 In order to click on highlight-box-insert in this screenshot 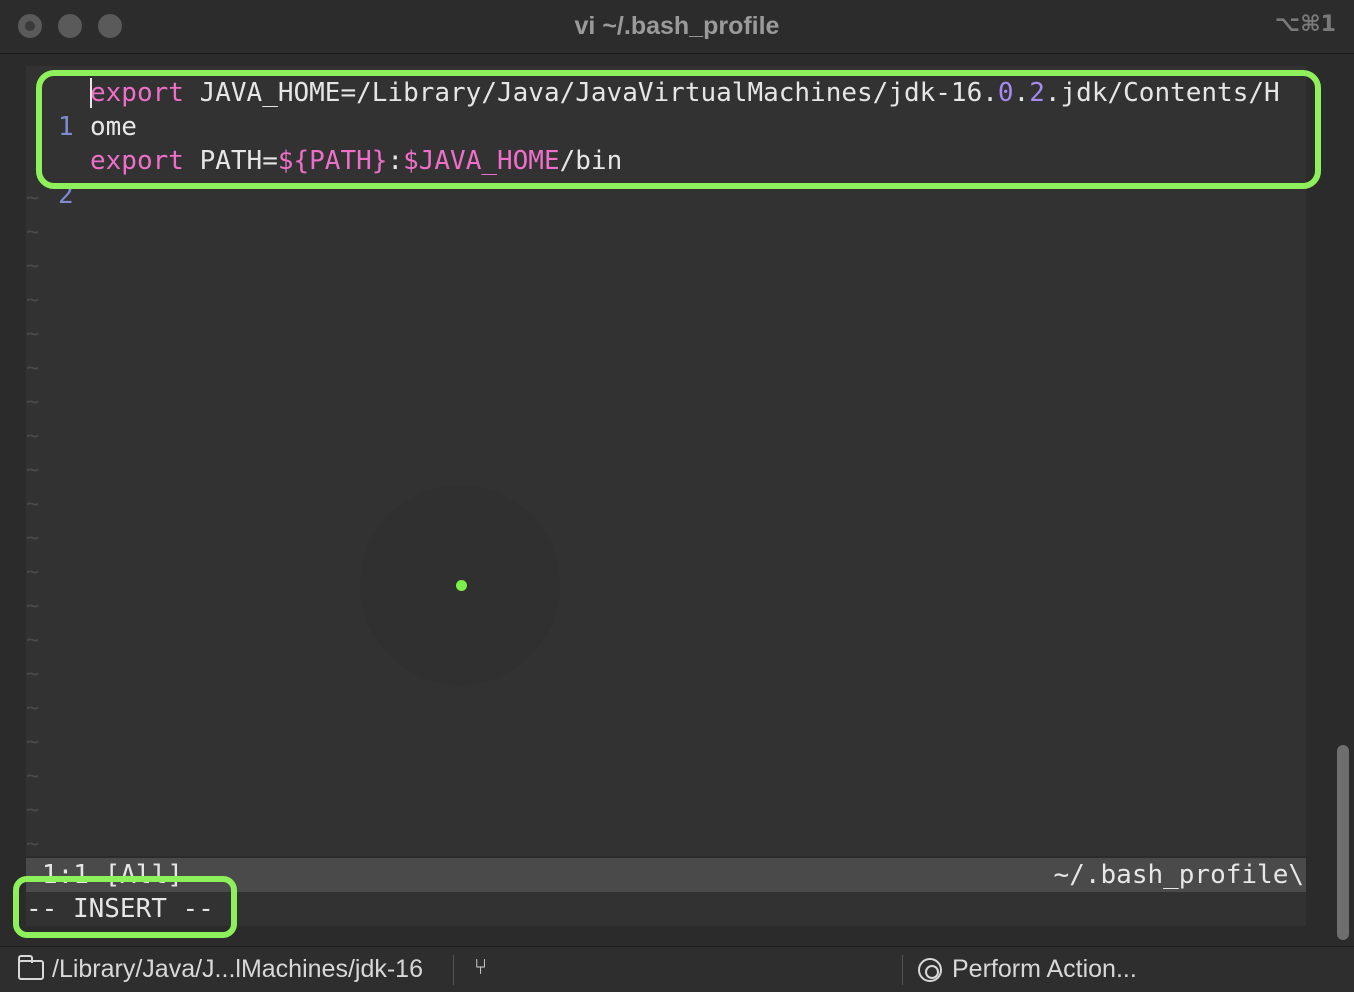, I will do `click(125, 907)`.